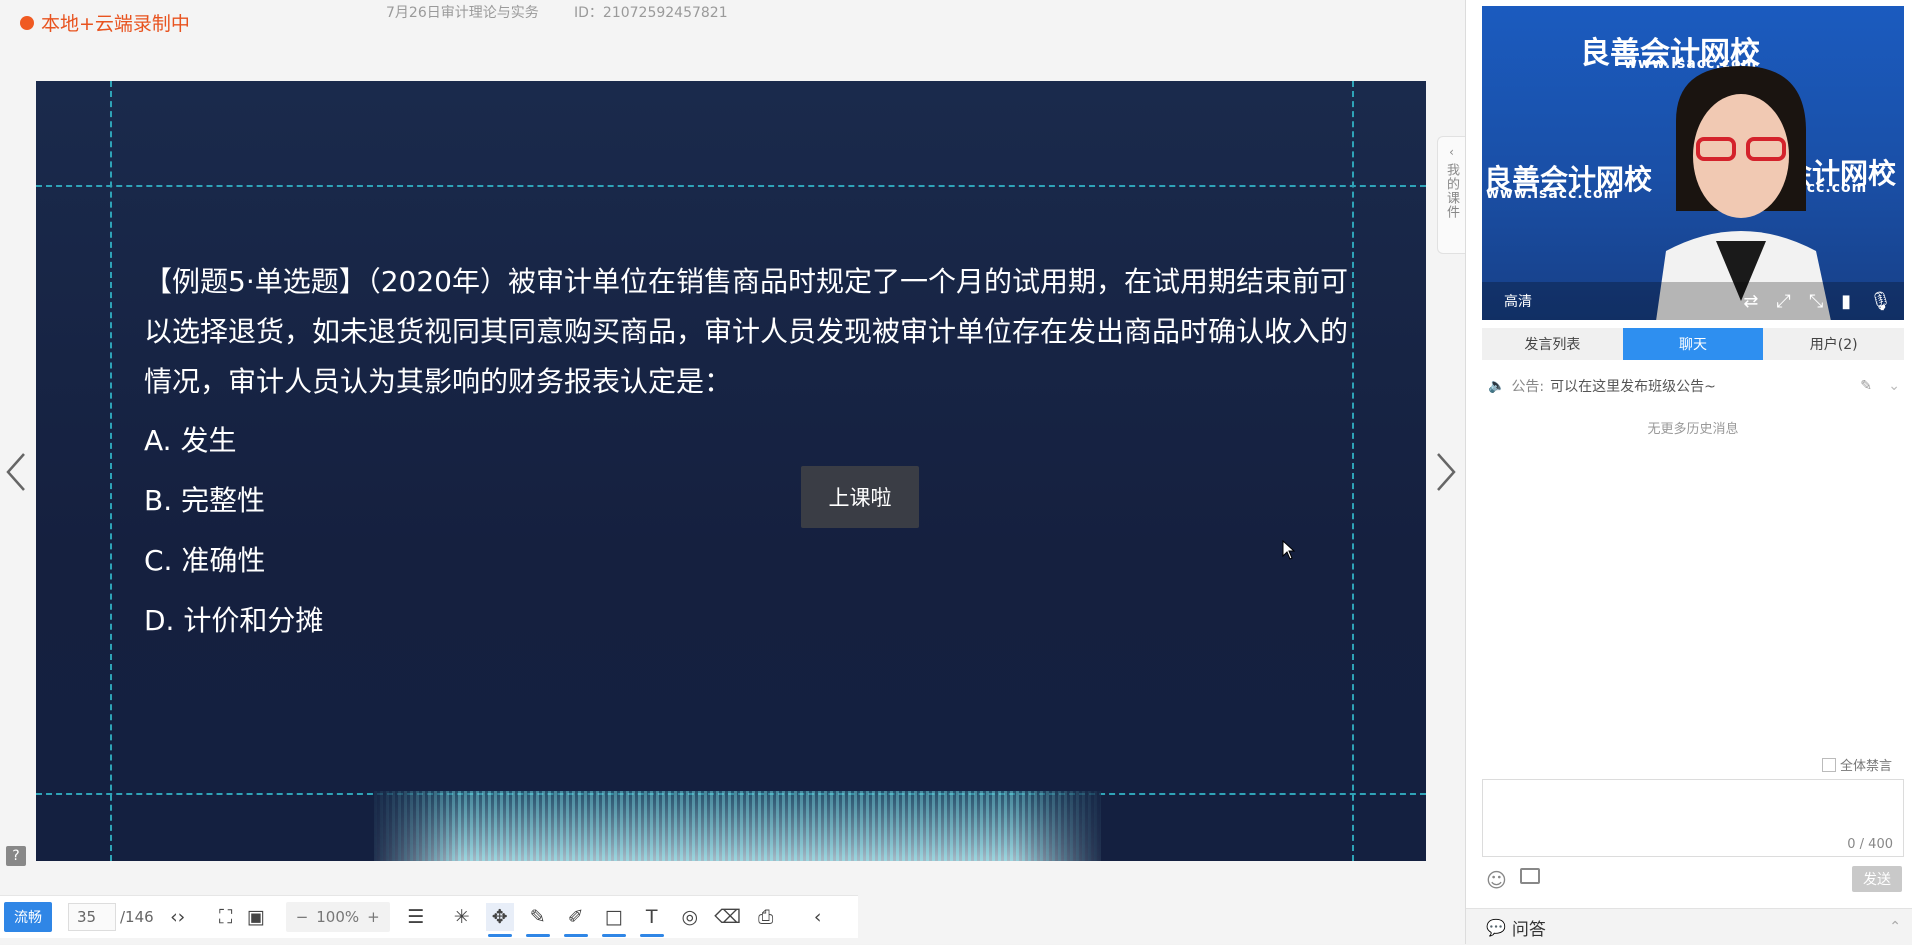  I want to click on no-history-text: 无更多历史消息, so click(1693, 429).